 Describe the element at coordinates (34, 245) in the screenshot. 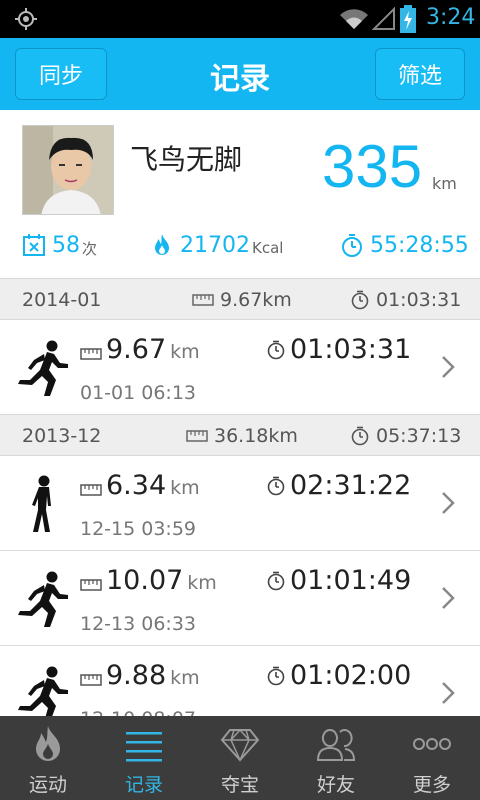

I see `calendar-icon` at that location.